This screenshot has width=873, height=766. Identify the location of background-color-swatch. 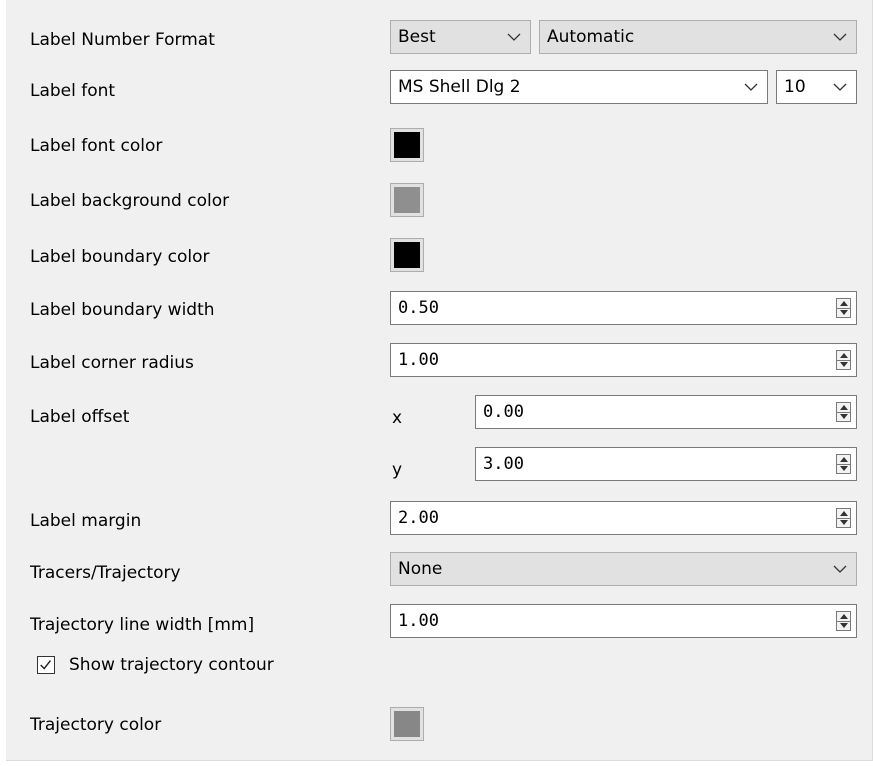
(407, 200).